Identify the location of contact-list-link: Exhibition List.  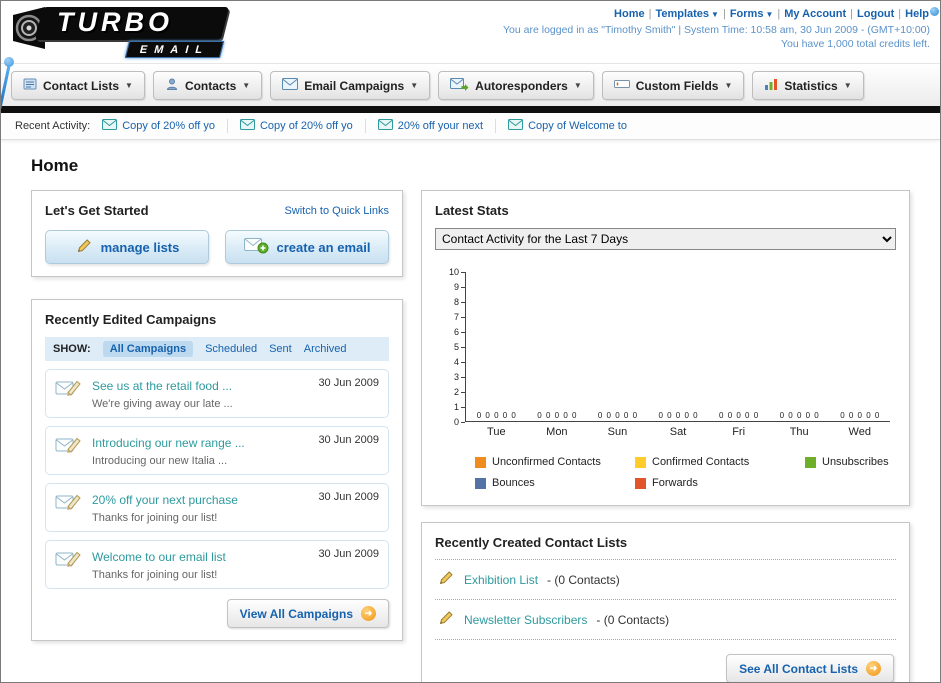
(501, 580).